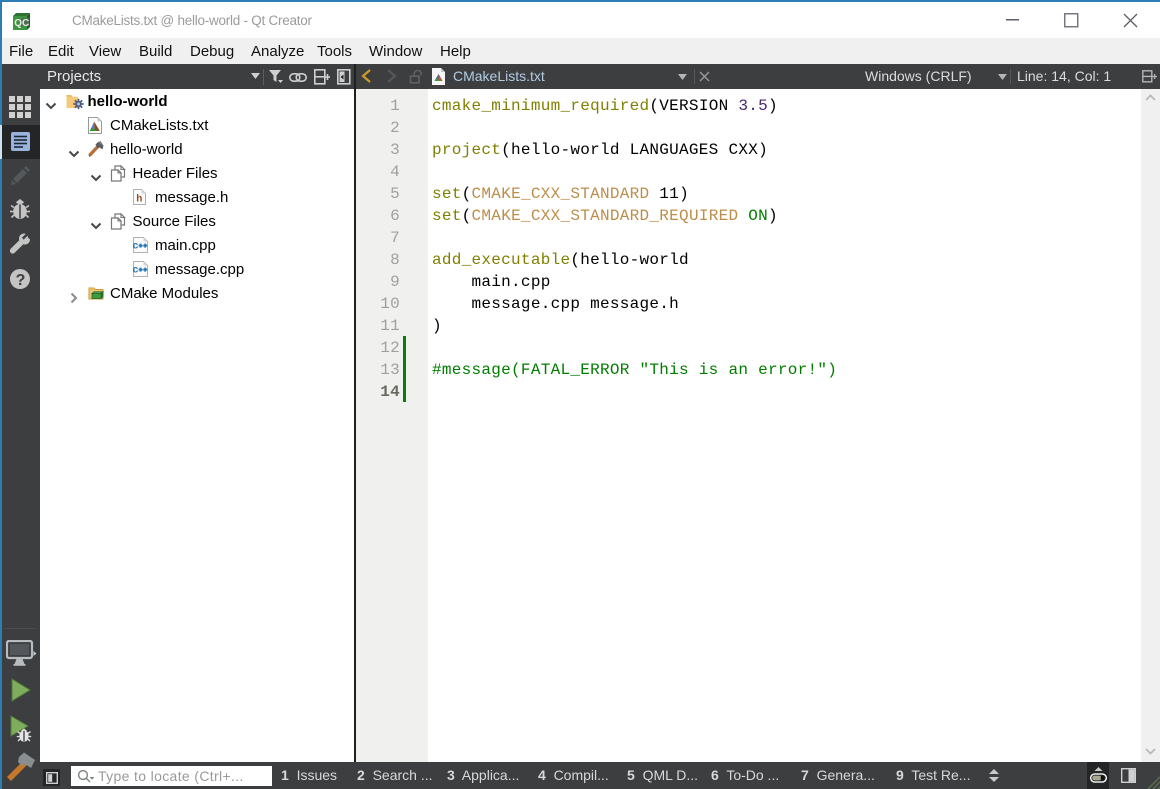 Image resolution: width=1160 pixels, height=789 pixels. What do you see at coordinates (21, 23) in the screenshot?
I see `svg-text: QC` at bounding box center [21, 23].